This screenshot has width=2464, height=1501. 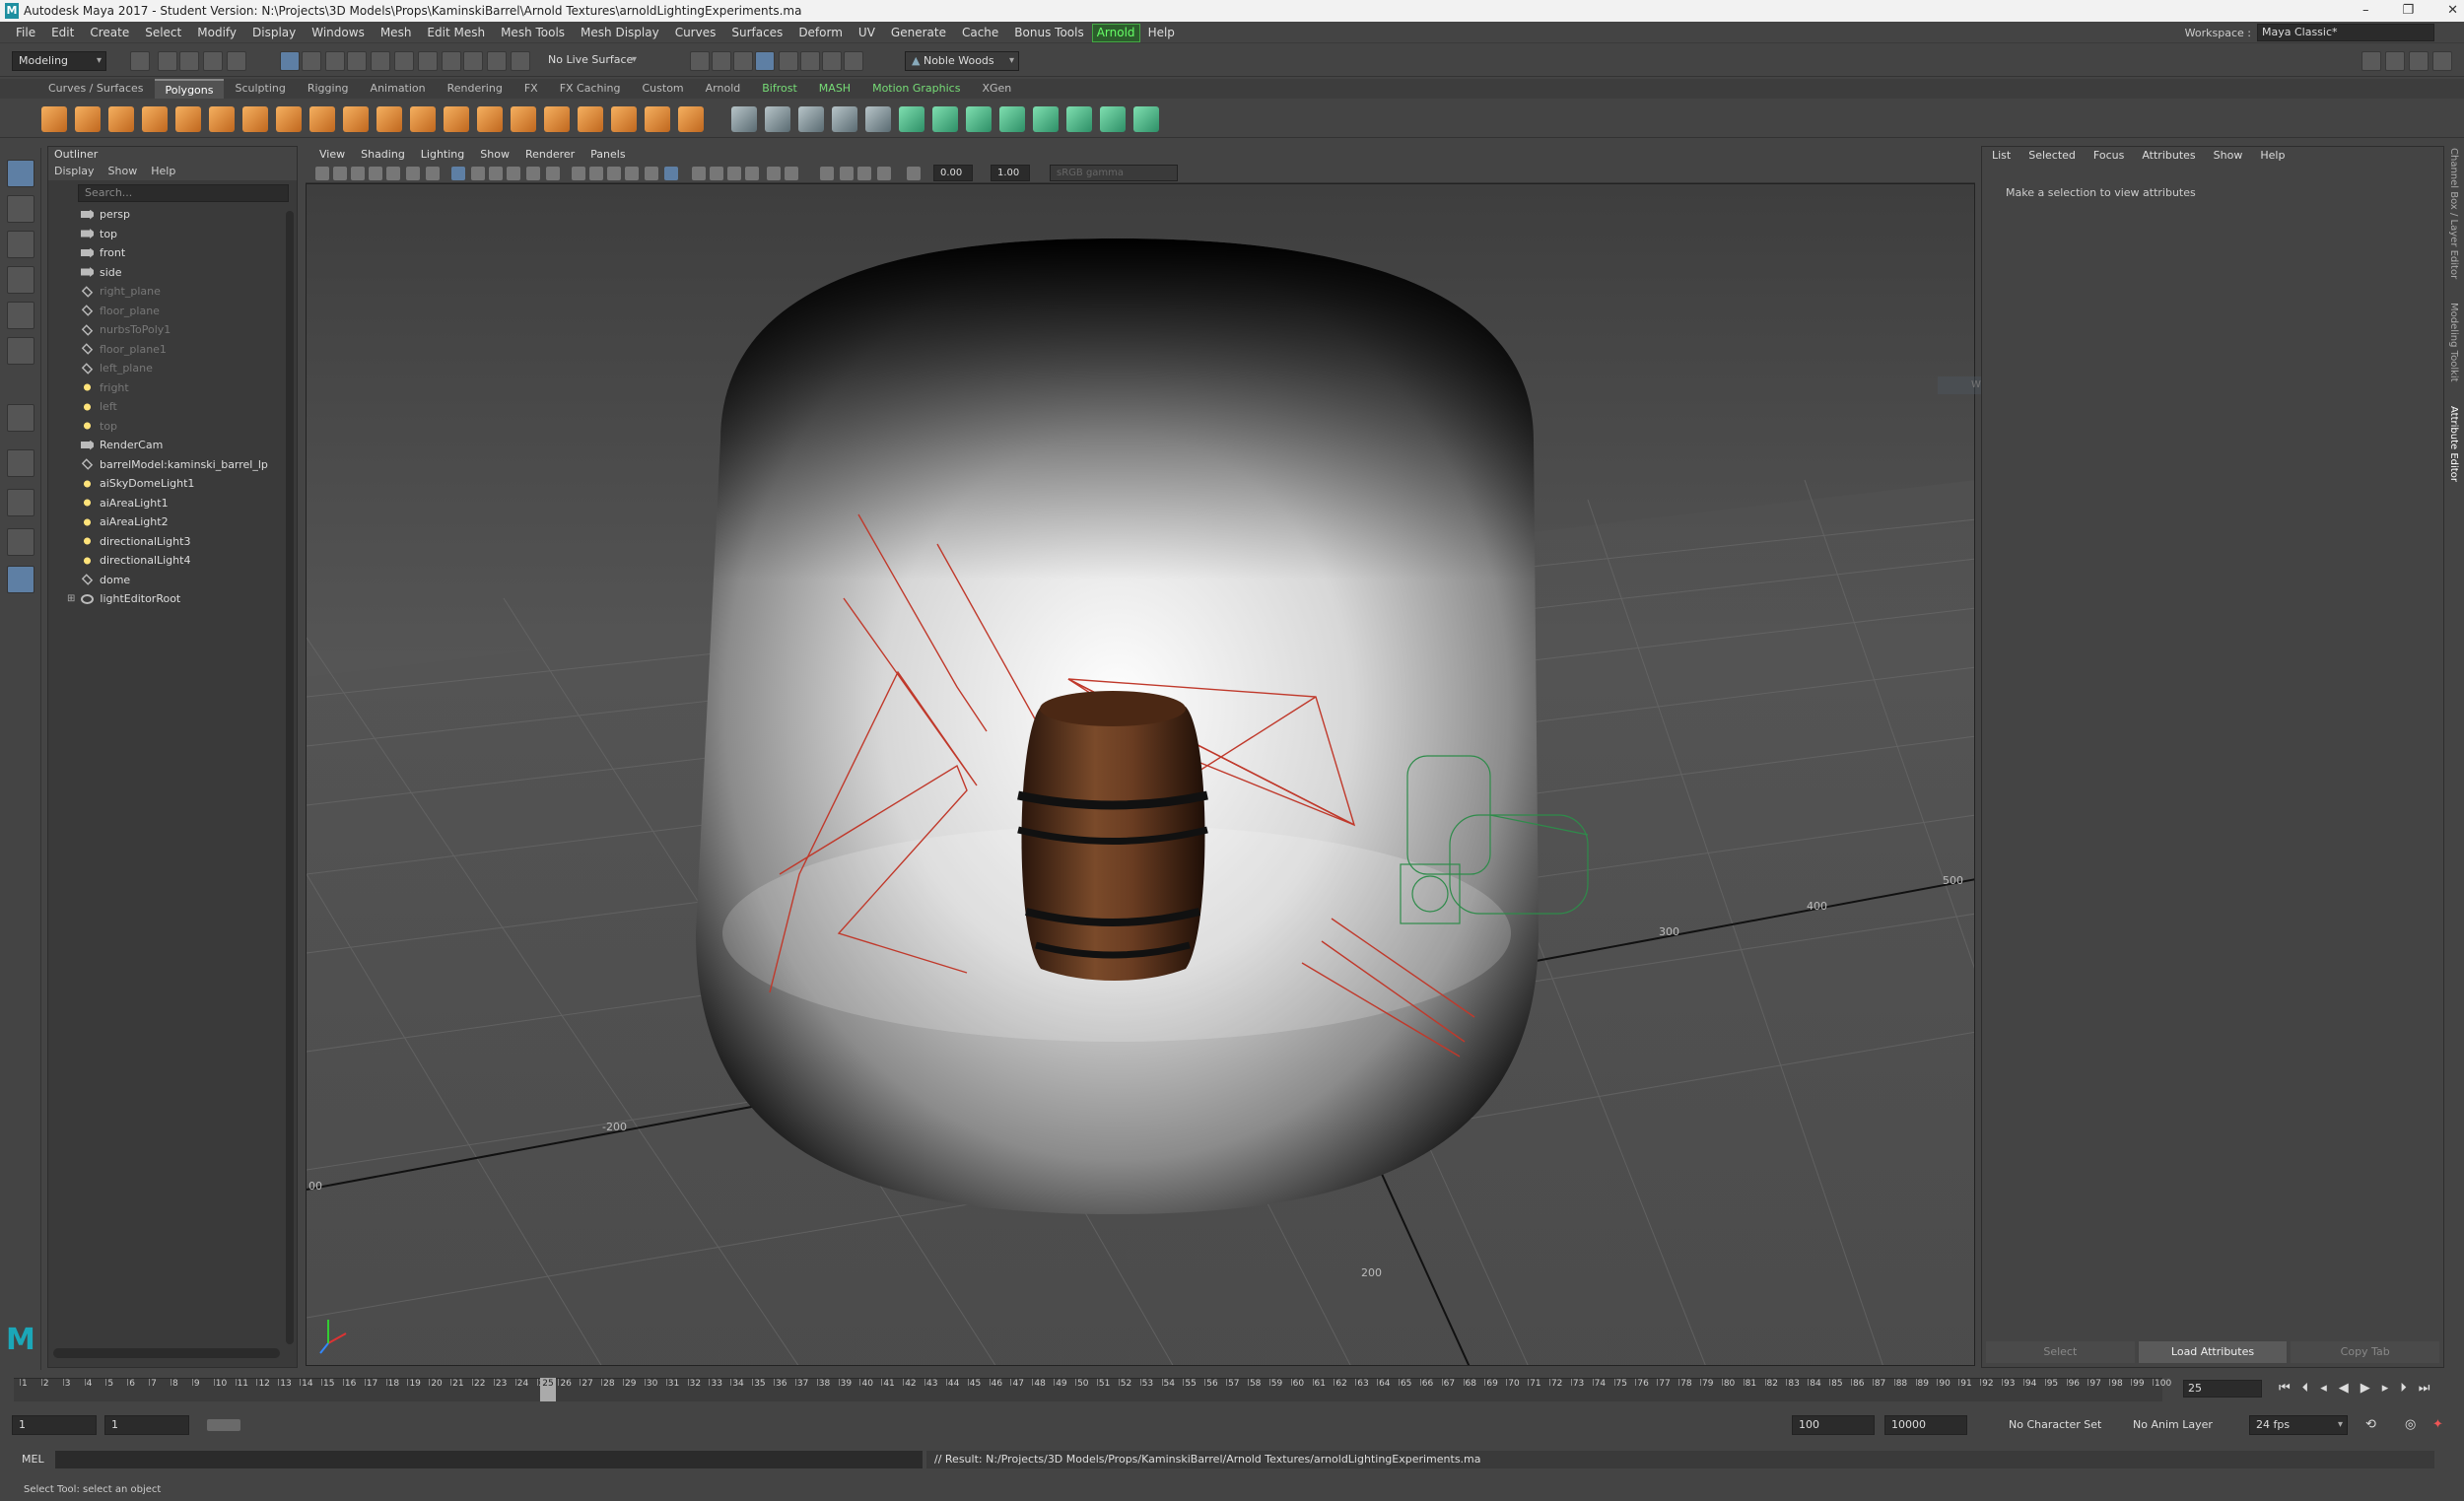 I want to click on viewport-tool-21-icon, so click(x=716, y=173).